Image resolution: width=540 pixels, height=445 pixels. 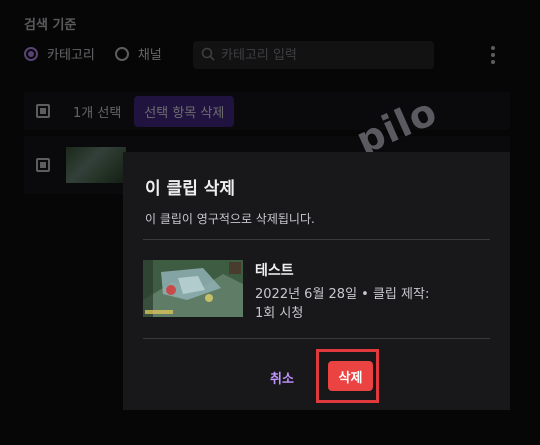 I want to click on clip-meta: 2022년 6월 28일 • 클립 제작:, so click(x=342, y=294).